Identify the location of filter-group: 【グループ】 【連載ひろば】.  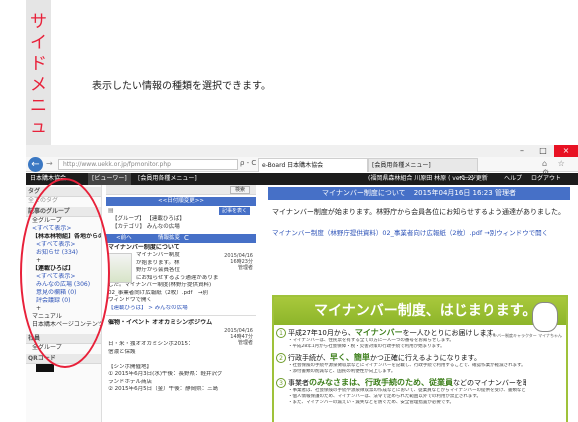
(148, 219).